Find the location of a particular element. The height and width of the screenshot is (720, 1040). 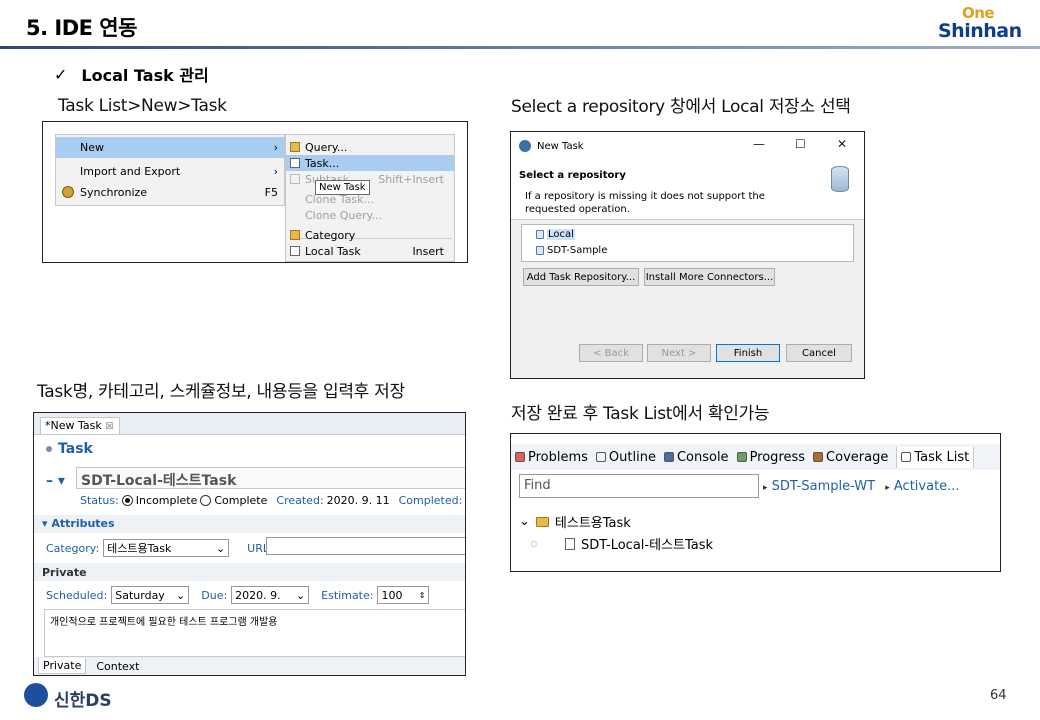

back-button: < Back is located at coordinates (611, 353).